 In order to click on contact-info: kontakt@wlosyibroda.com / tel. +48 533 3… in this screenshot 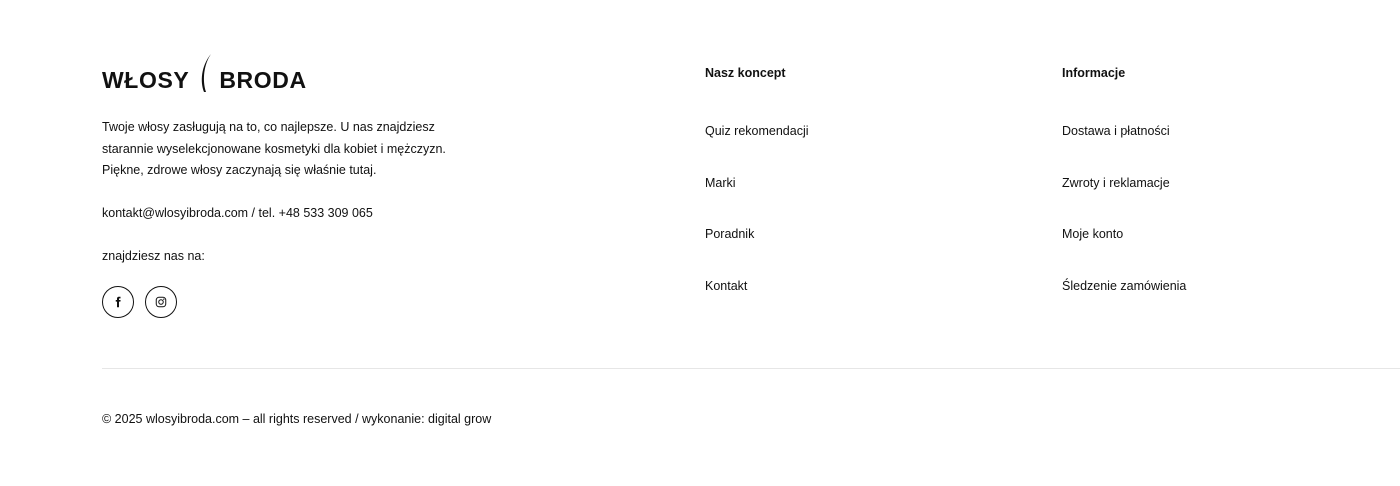, I will do `click(237, 213)`.